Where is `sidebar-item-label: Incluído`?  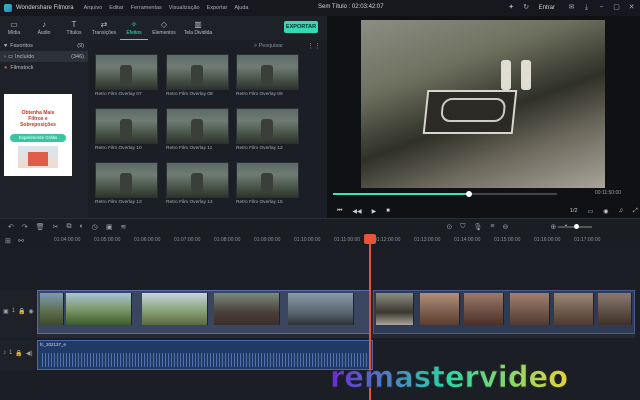 sidebar-item-label: Incluído is located at coordinates (25, 56).